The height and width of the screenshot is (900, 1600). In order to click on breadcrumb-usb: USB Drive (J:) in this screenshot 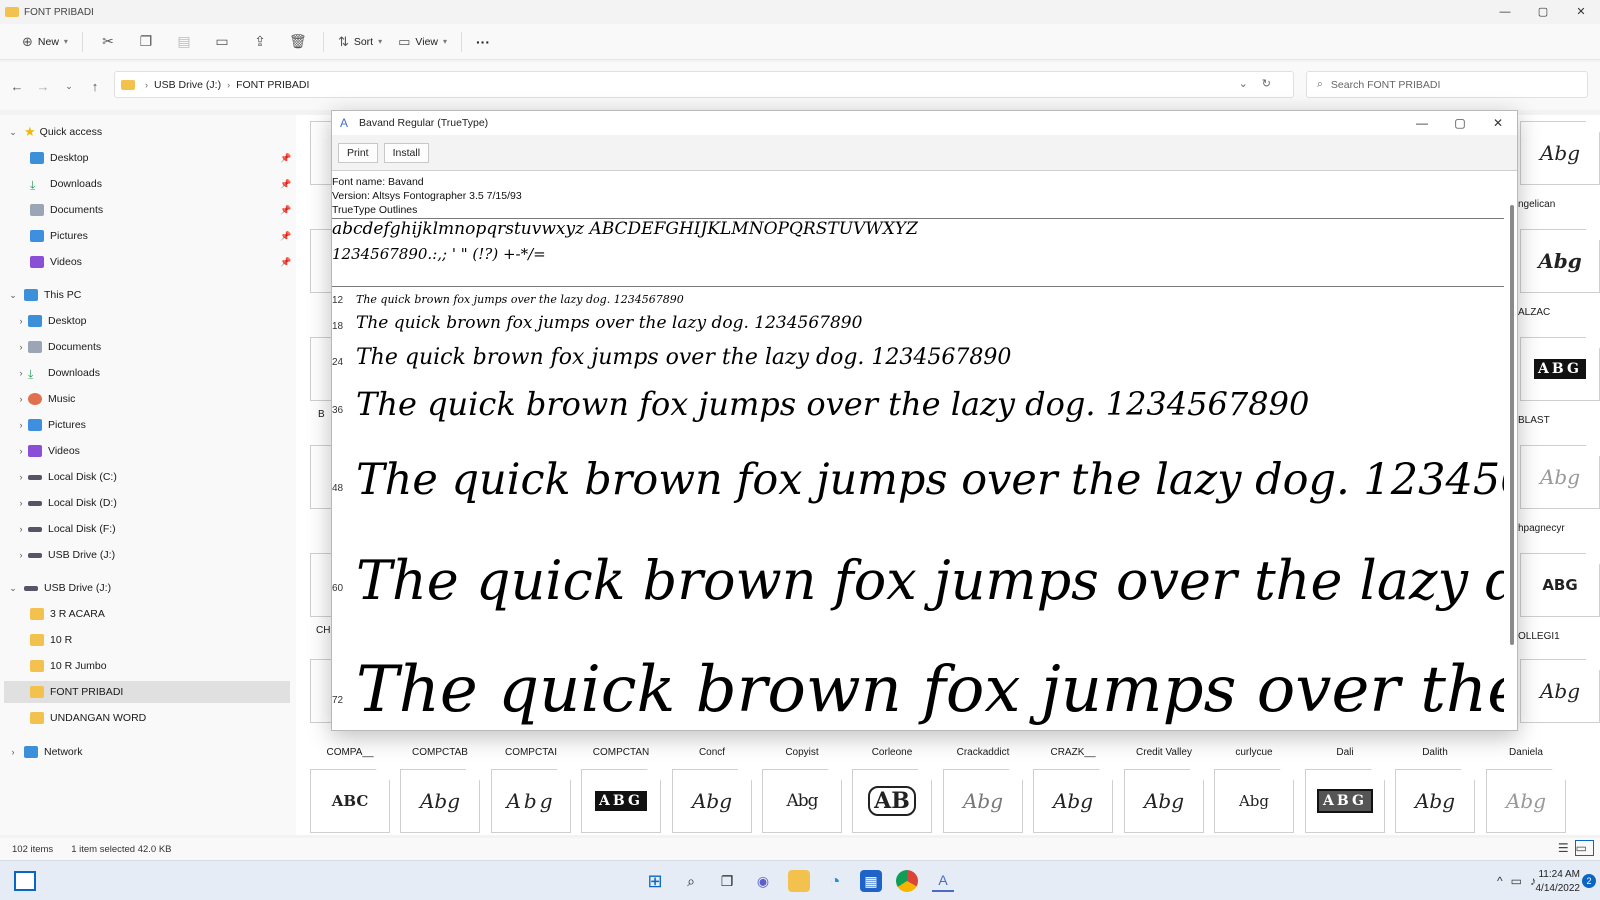, I will do `click(187, 85)`.